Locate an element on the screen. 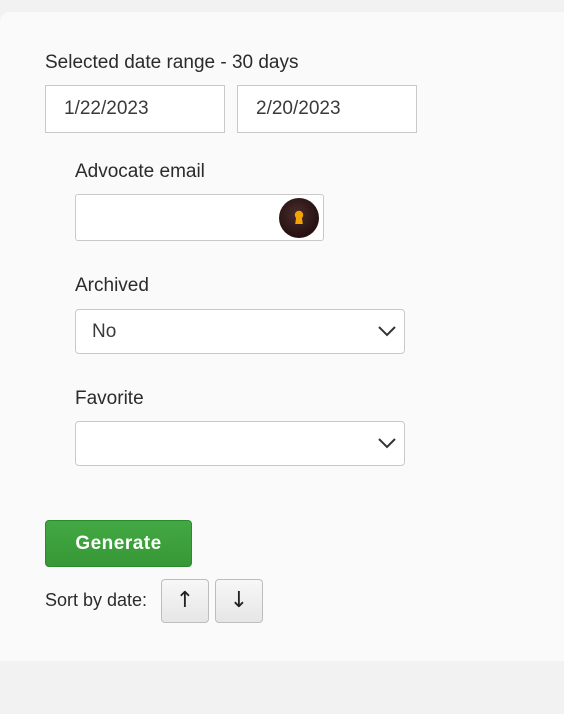 The height and width of the screenshot is (714, 564). sort-descending-button: ↓ is located at coordinates (239, 601).